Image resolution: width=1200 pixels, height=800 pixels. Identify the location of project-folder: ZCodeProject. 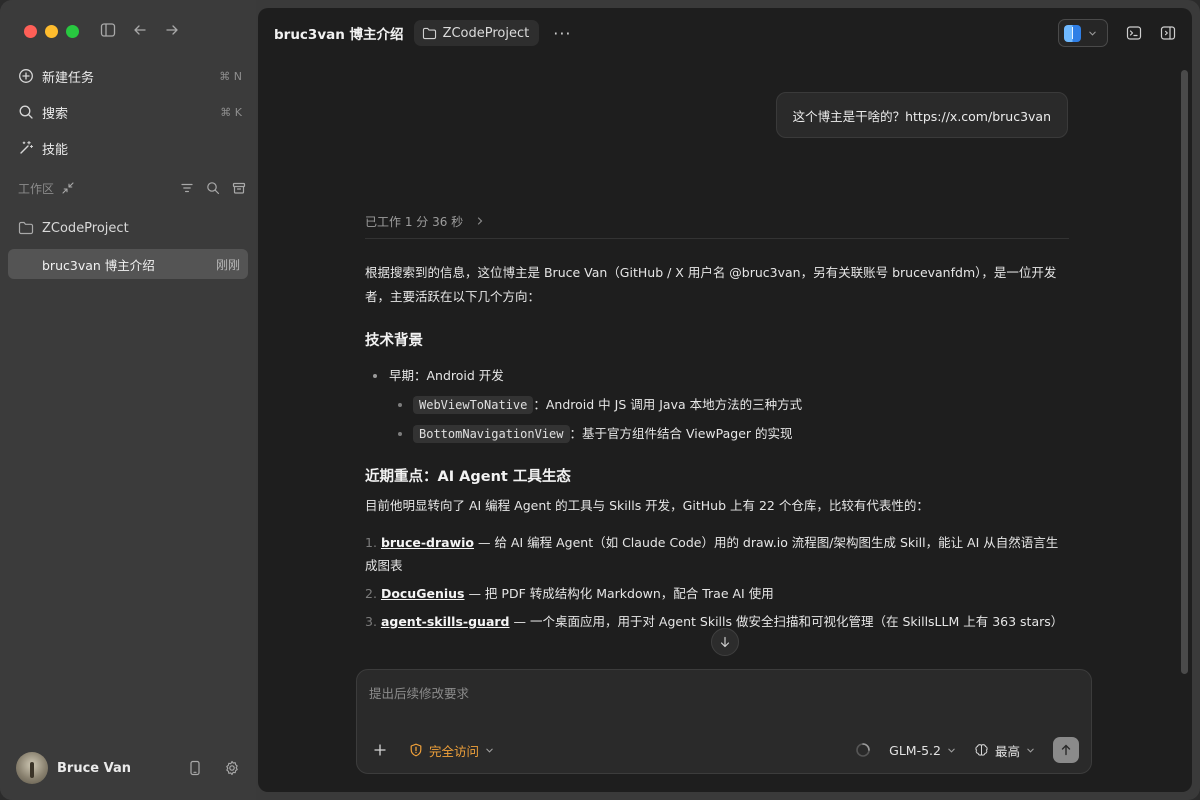
(73, 228).